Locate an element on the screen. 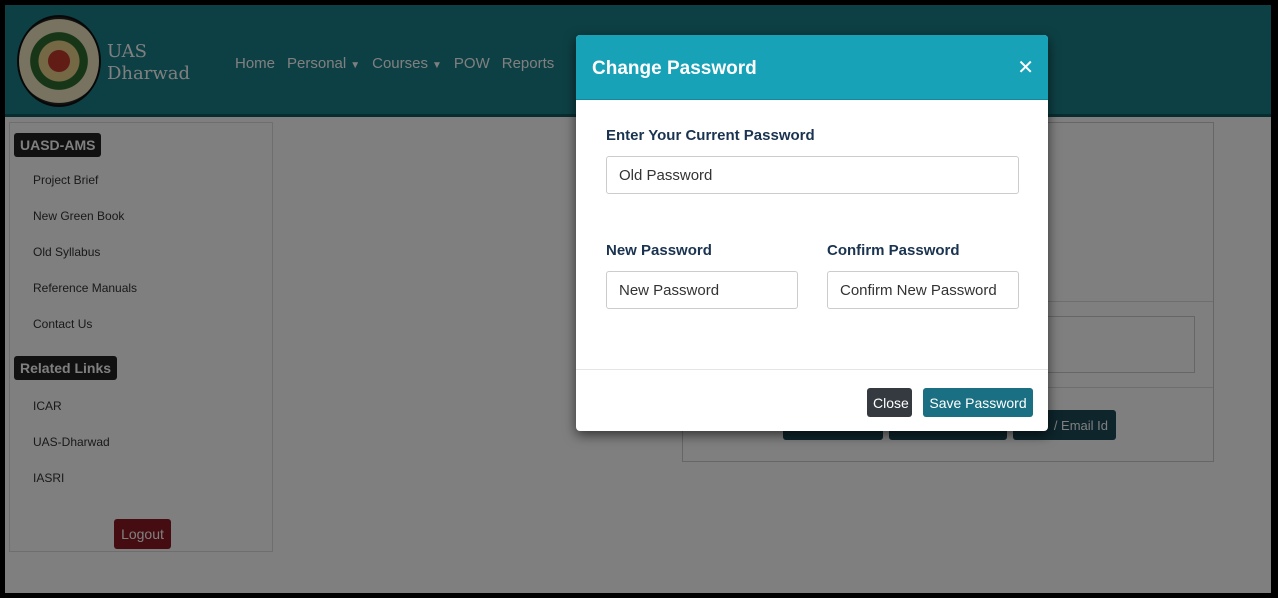 Image resolution: width=1278 pixels, height=598 pixels. modal-title: Change Password is located at coordinates (674, 68).